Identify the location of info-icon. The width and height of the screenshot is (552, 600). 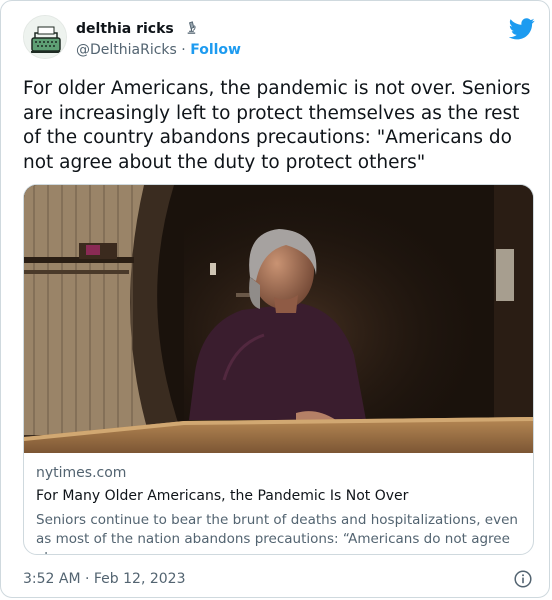
(523, 579).